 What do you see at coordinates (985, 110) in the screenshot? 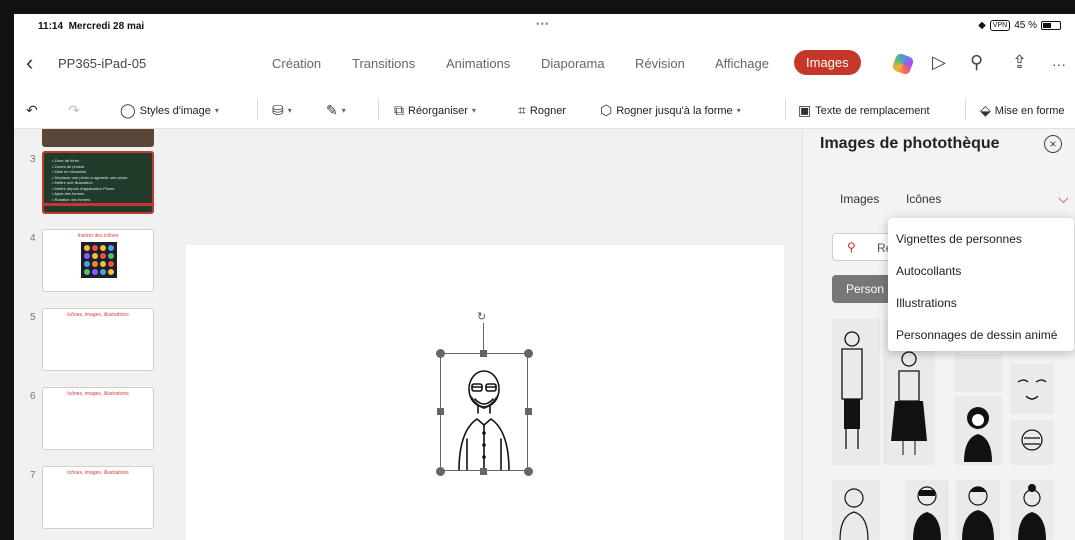
I see `format-icon: ⬙` at bounding box center [985, 110].